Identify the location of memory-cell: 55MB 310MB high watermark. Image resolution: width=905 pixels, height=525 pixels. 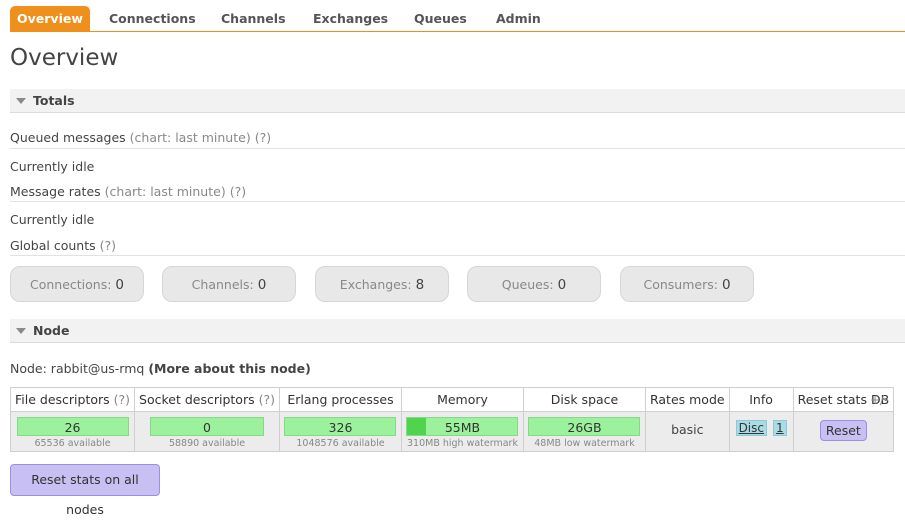
(462, 431).